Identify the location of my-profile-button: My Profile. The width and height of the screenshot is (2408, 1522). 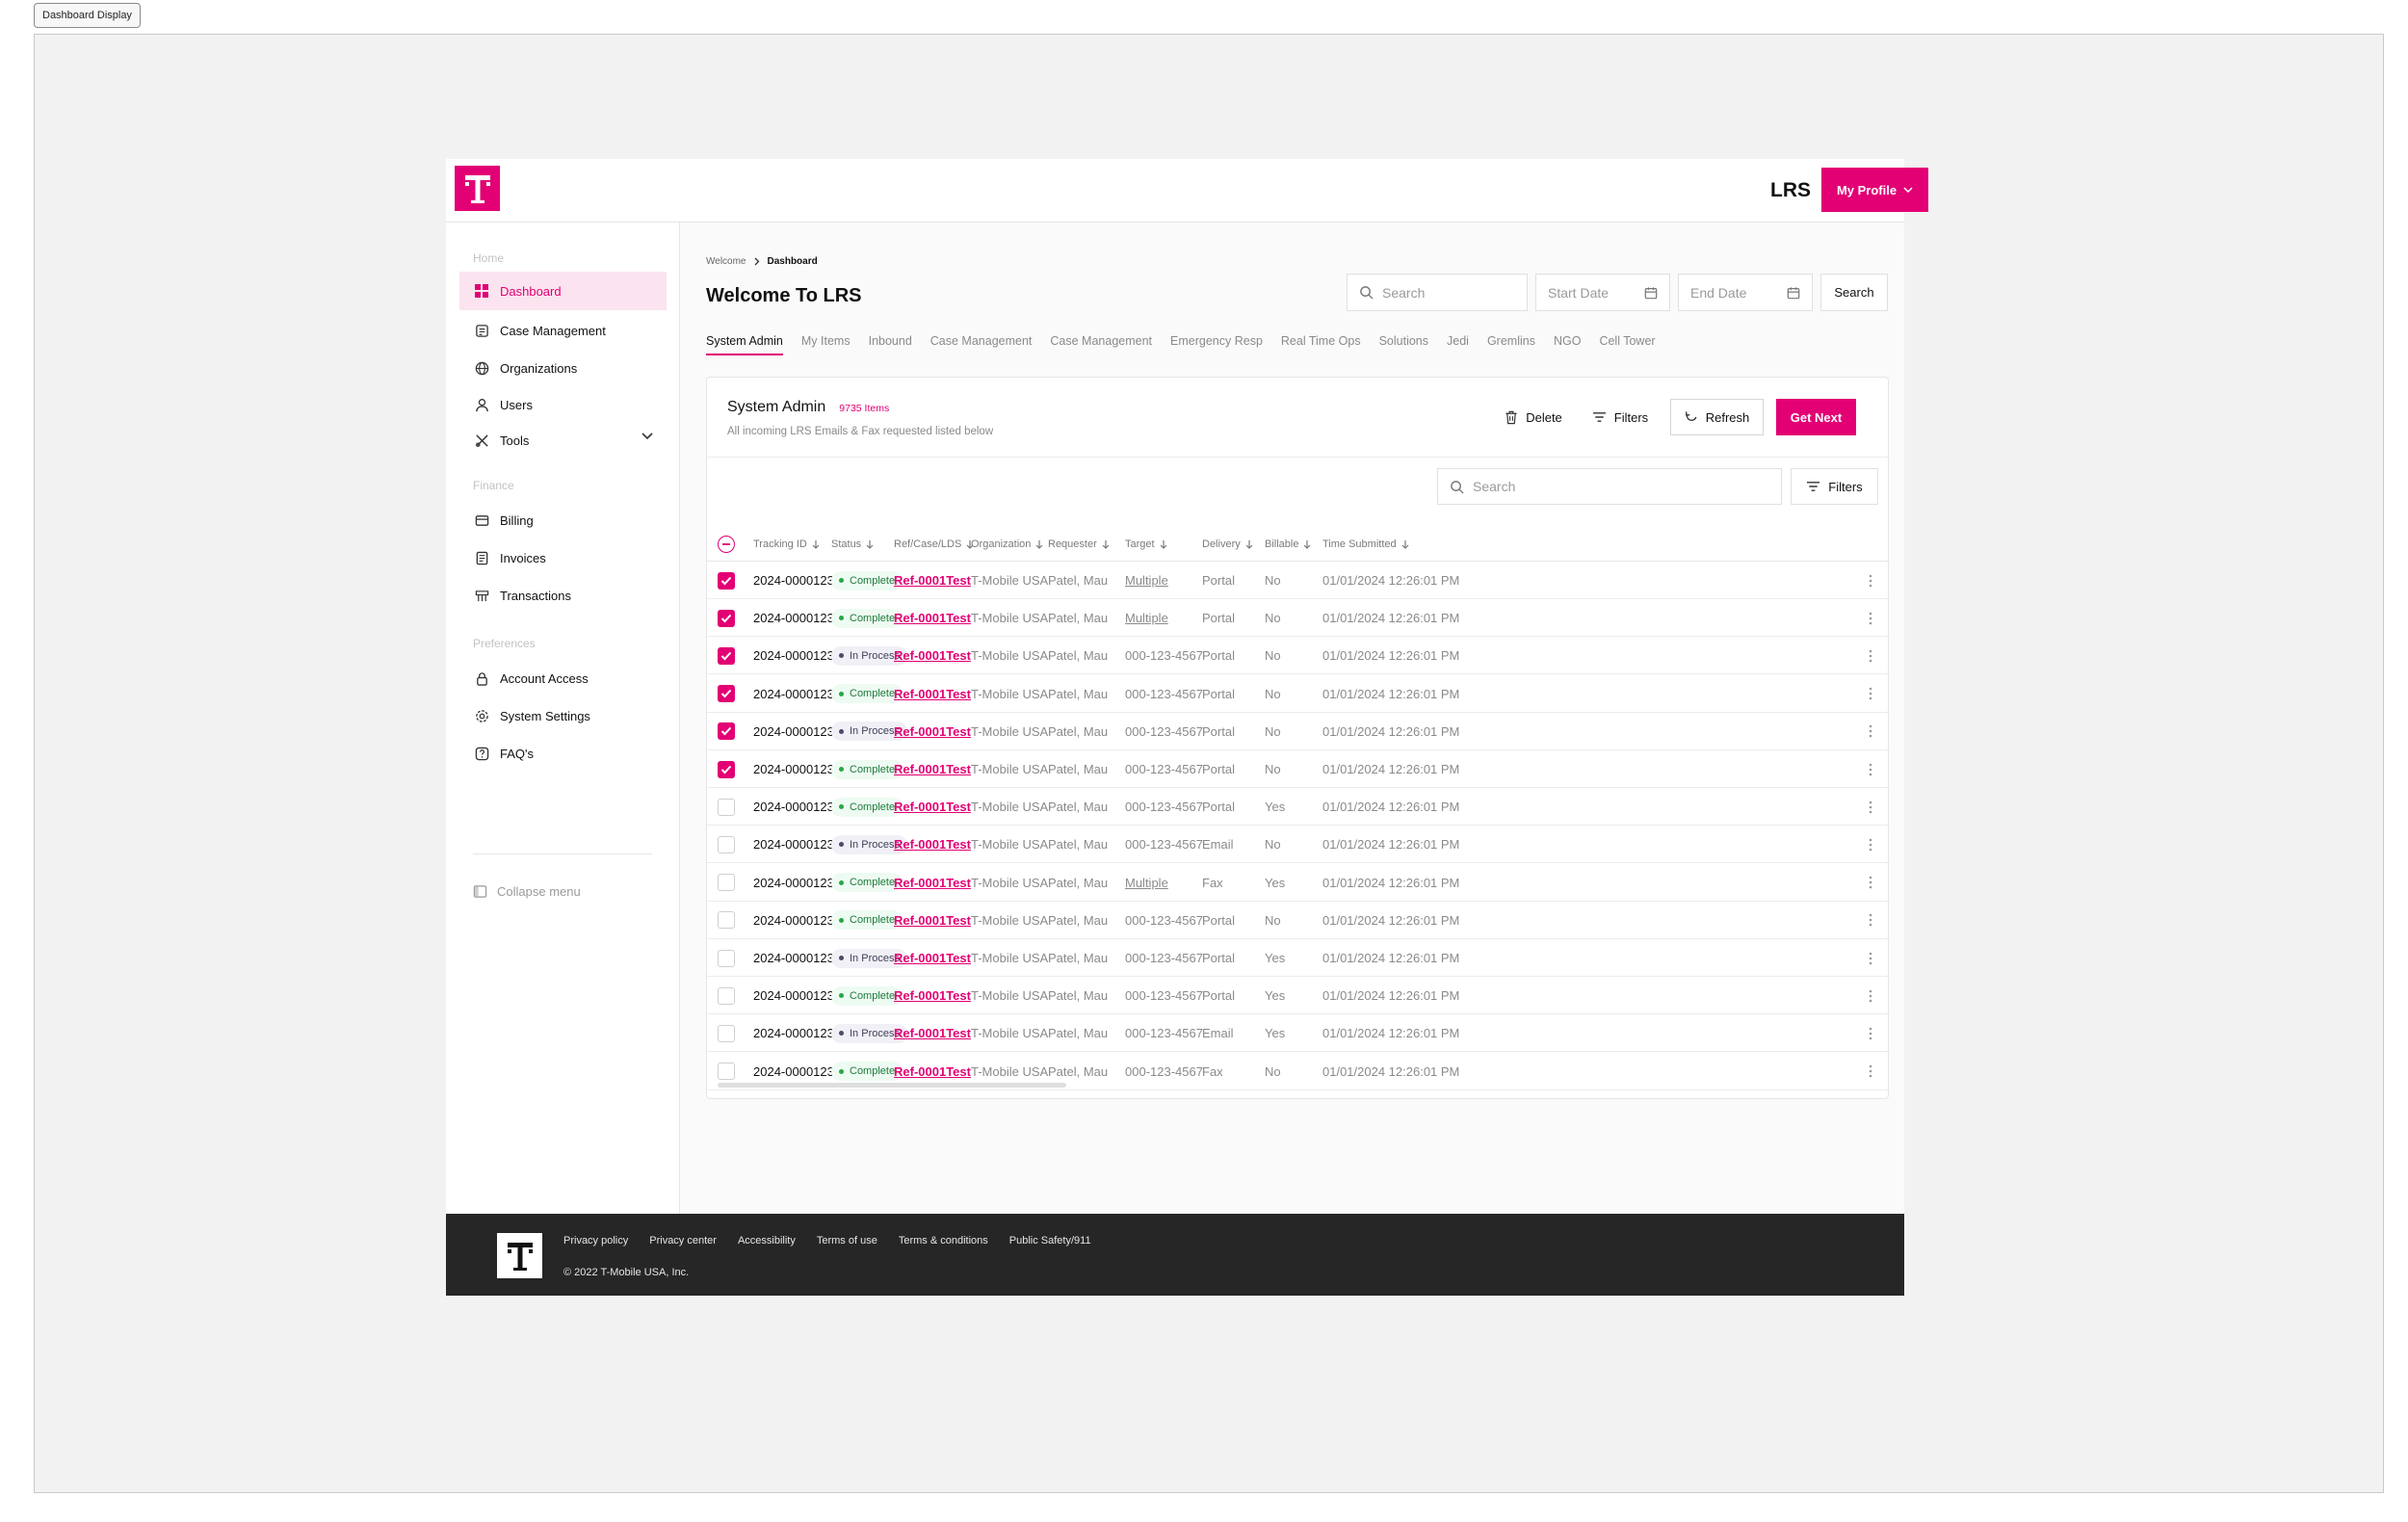
(1874, 190).